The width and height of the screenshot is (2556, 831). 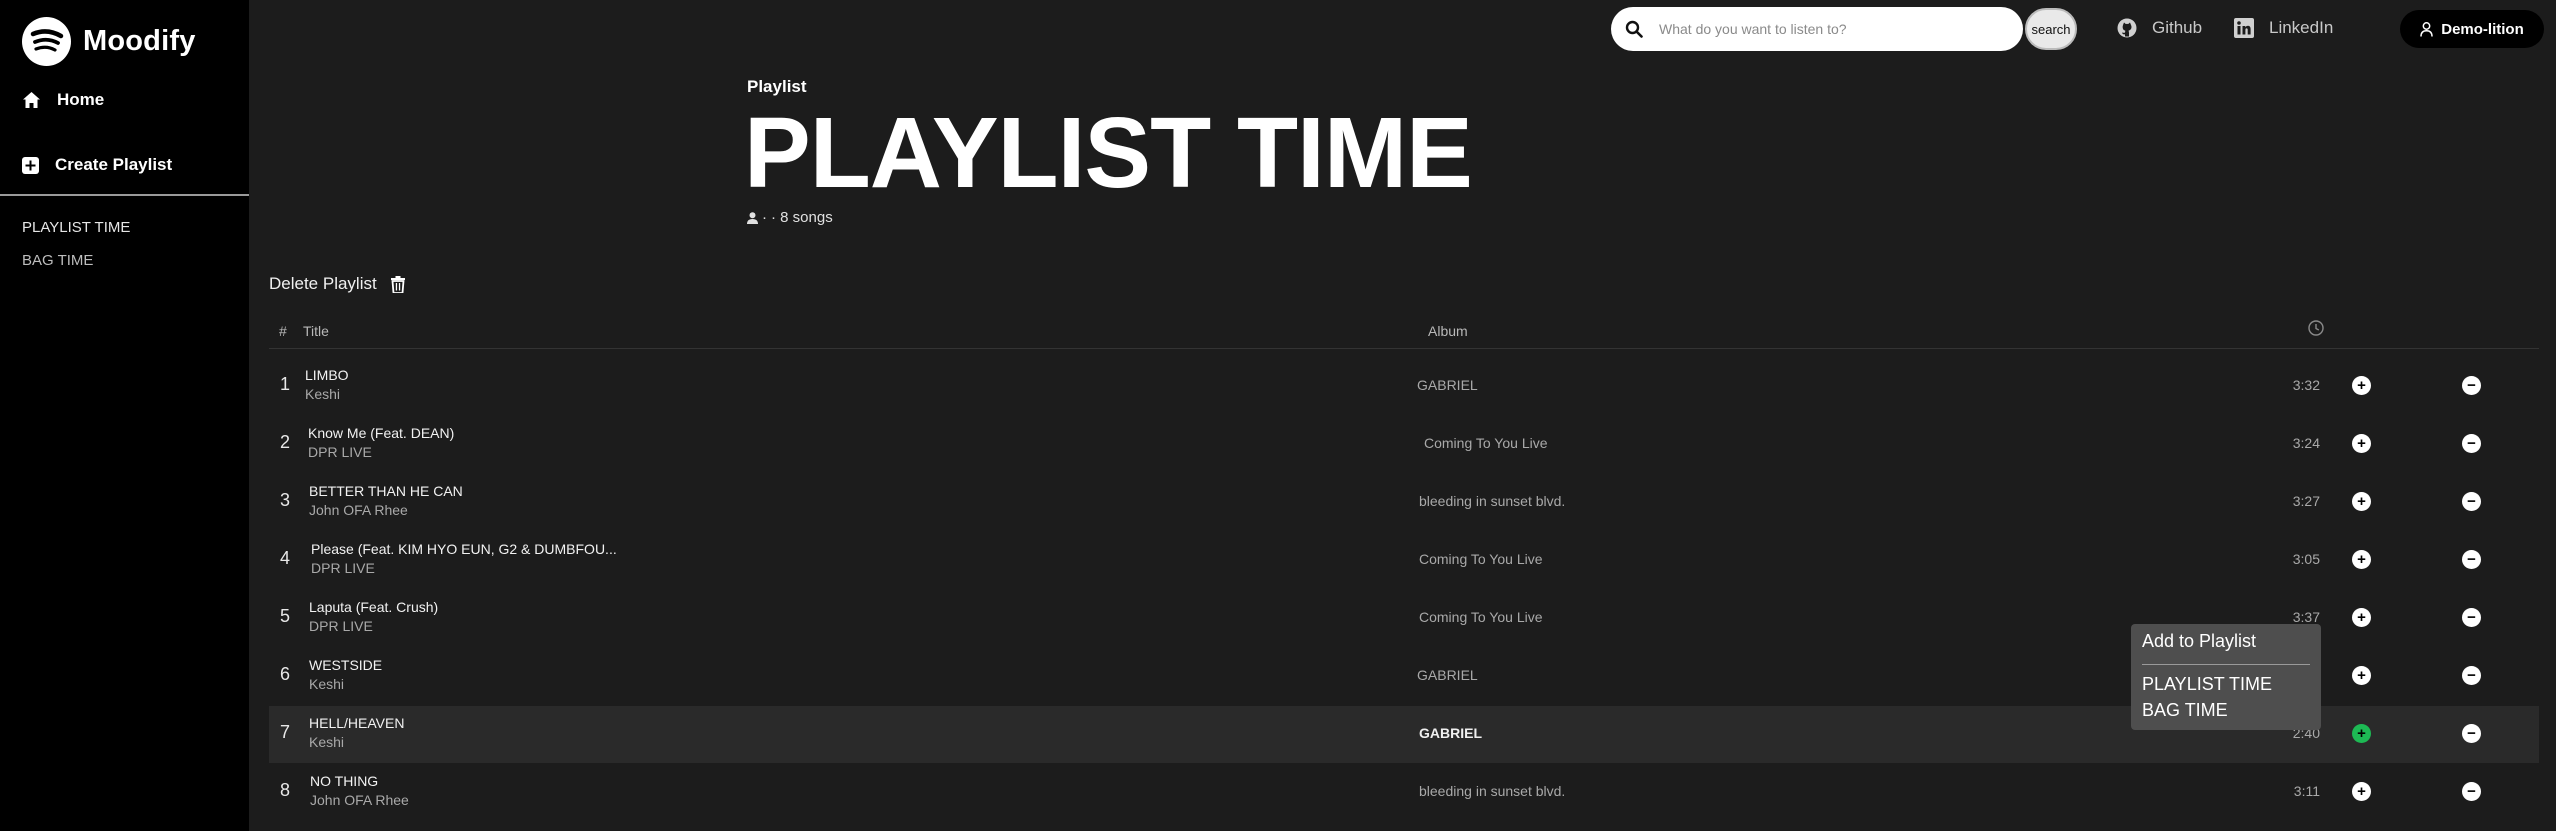 I want to click on github-label: Github, so click(x=2177, y=27).